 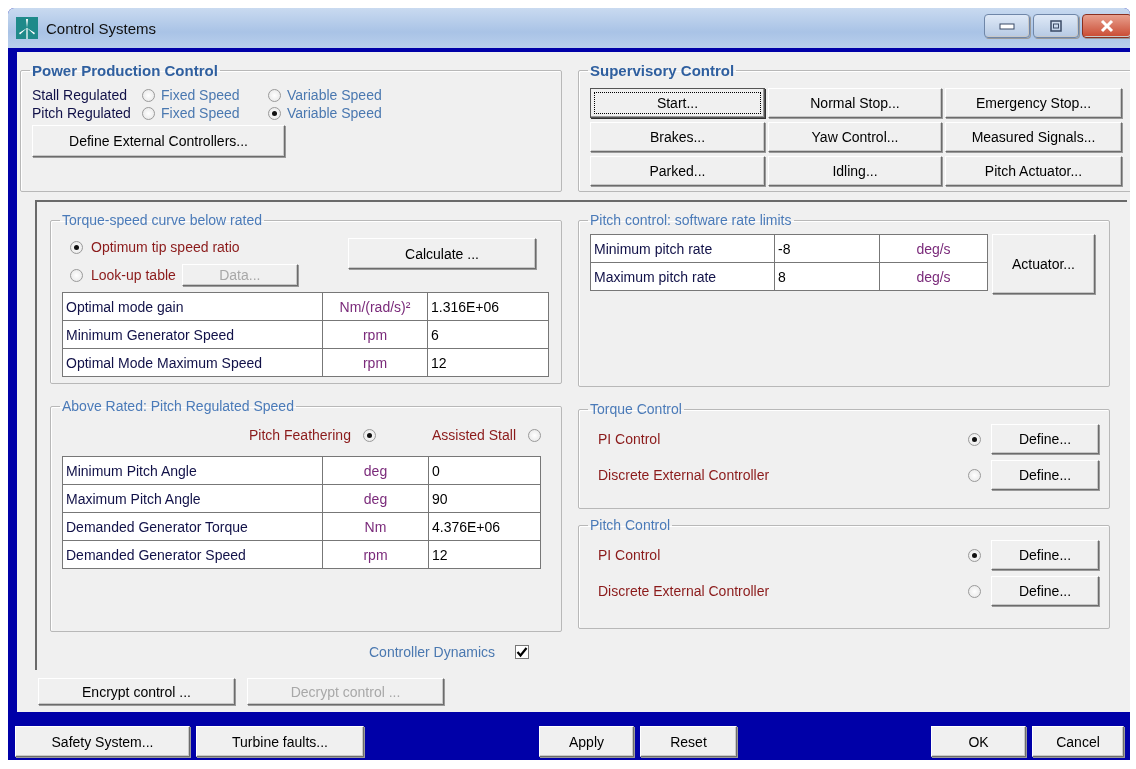 What do you see at coordinates (27, 28) in the screenshot?
I see `turbine-icon` at bounding box center [27, 28].